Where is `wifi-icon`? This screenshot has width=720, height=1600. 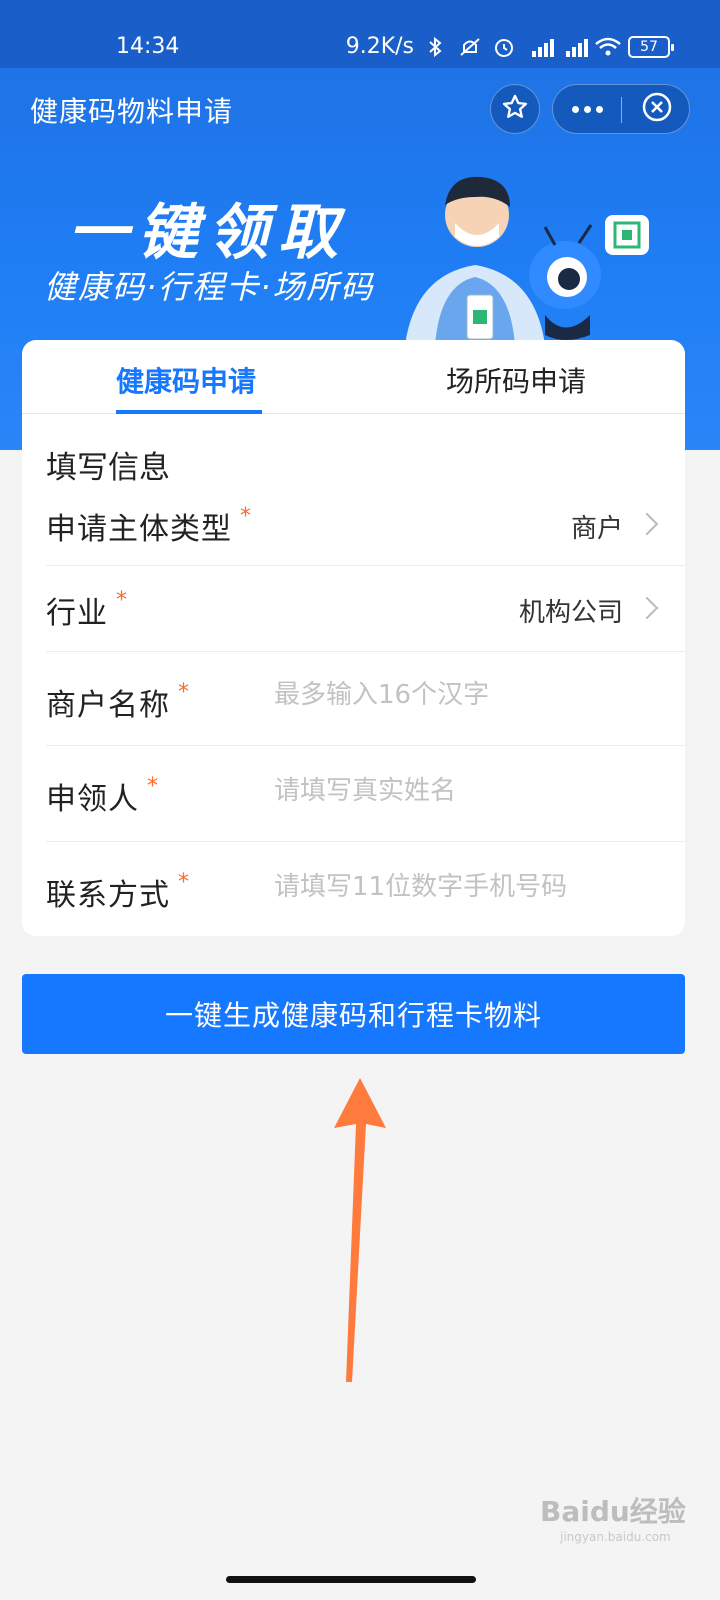
wifi-icon is located at coordinates (607, 47).